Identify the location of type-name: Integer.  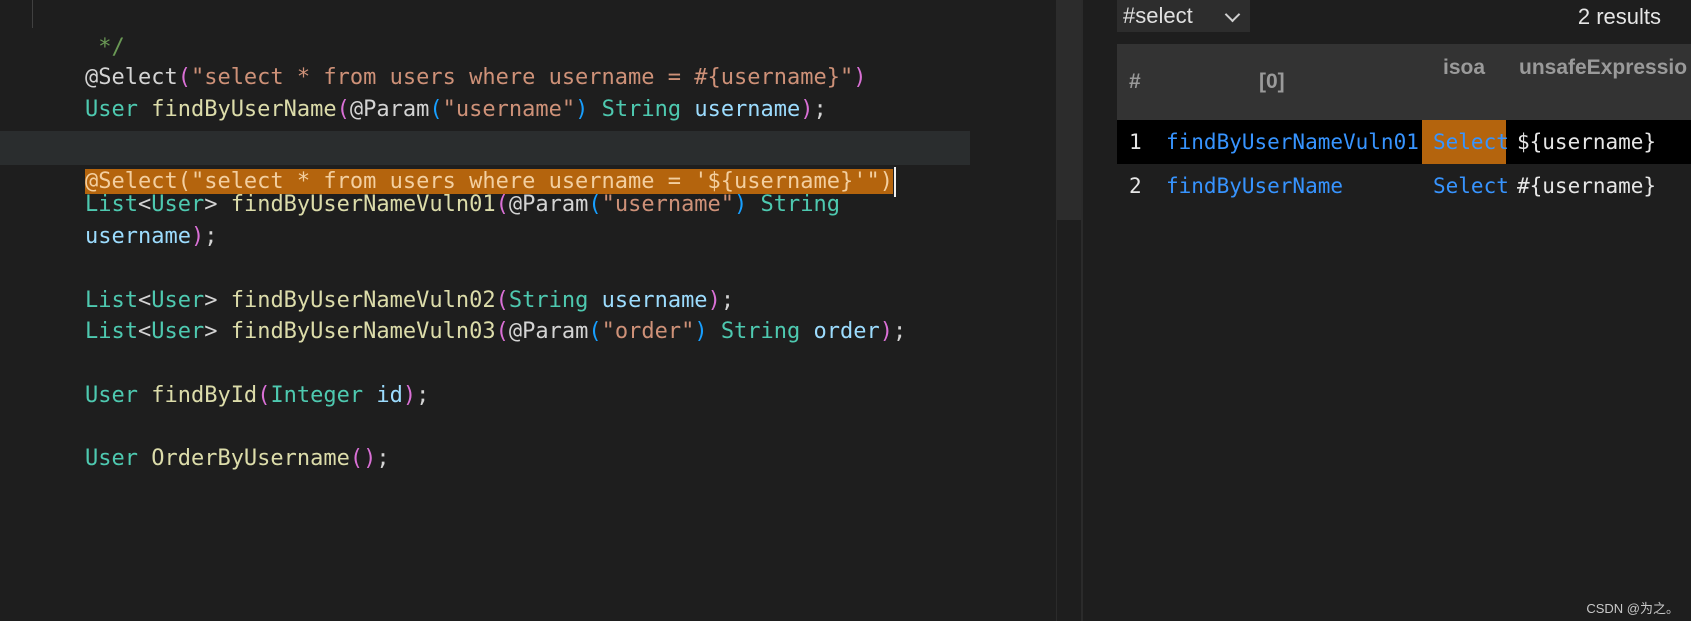
(317, 395).